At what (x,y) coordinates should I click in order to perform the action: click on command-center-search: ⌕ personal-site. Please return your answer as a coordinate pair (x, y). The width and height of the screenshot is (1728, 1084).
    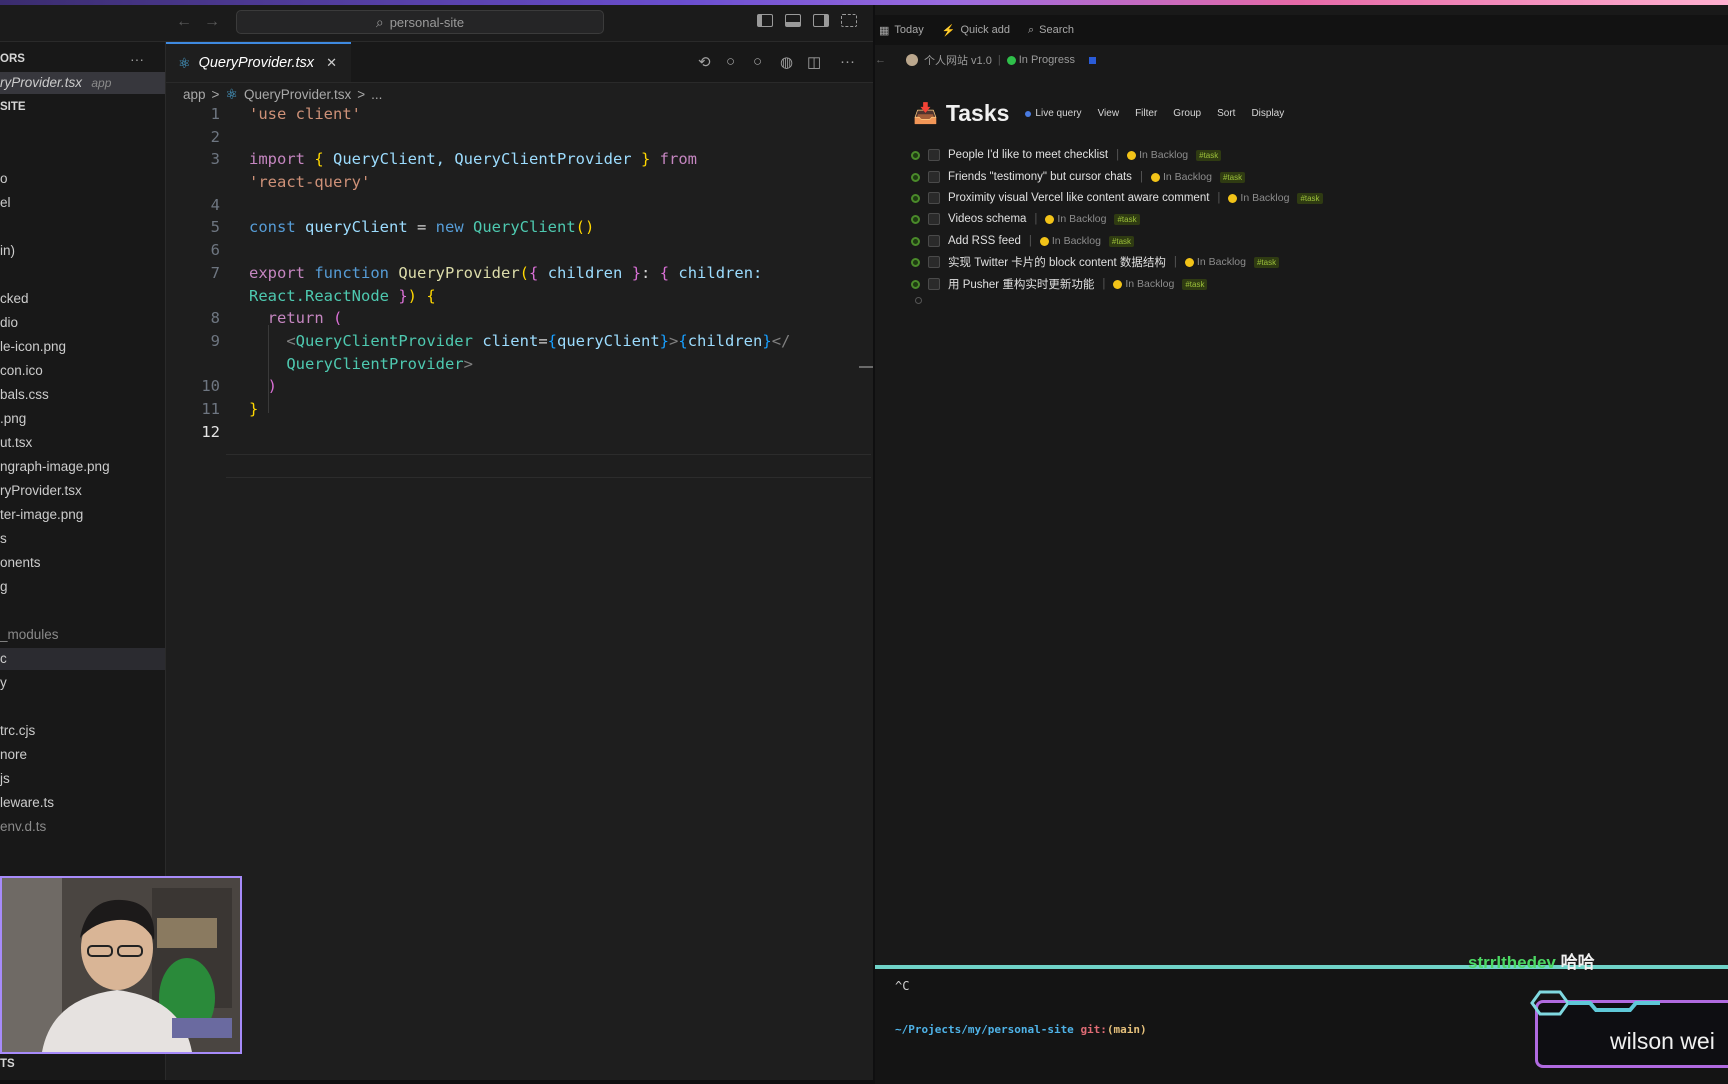
    Looking at the image, I should click on (420, 22).